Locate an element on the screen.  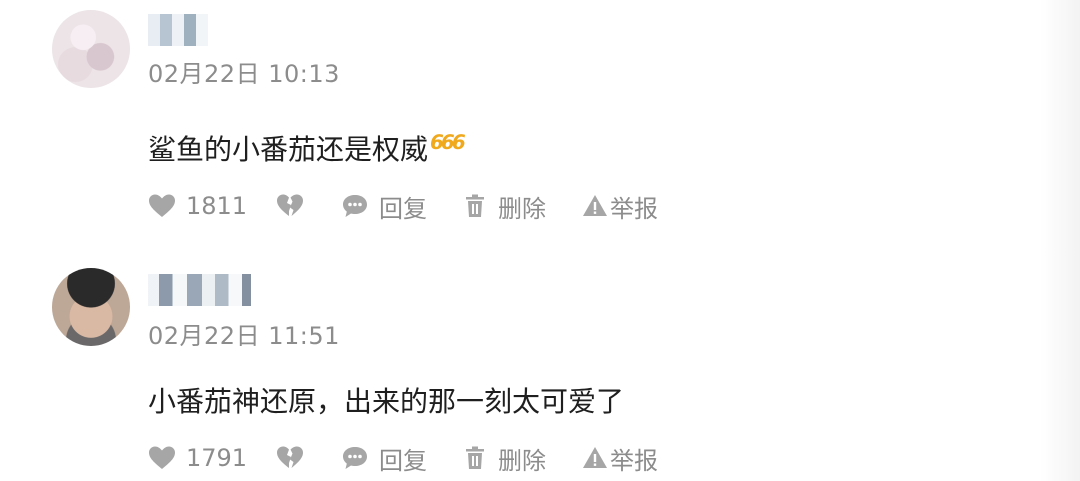
emoji-666-icon: 666 is located at coordinates (446, 142).